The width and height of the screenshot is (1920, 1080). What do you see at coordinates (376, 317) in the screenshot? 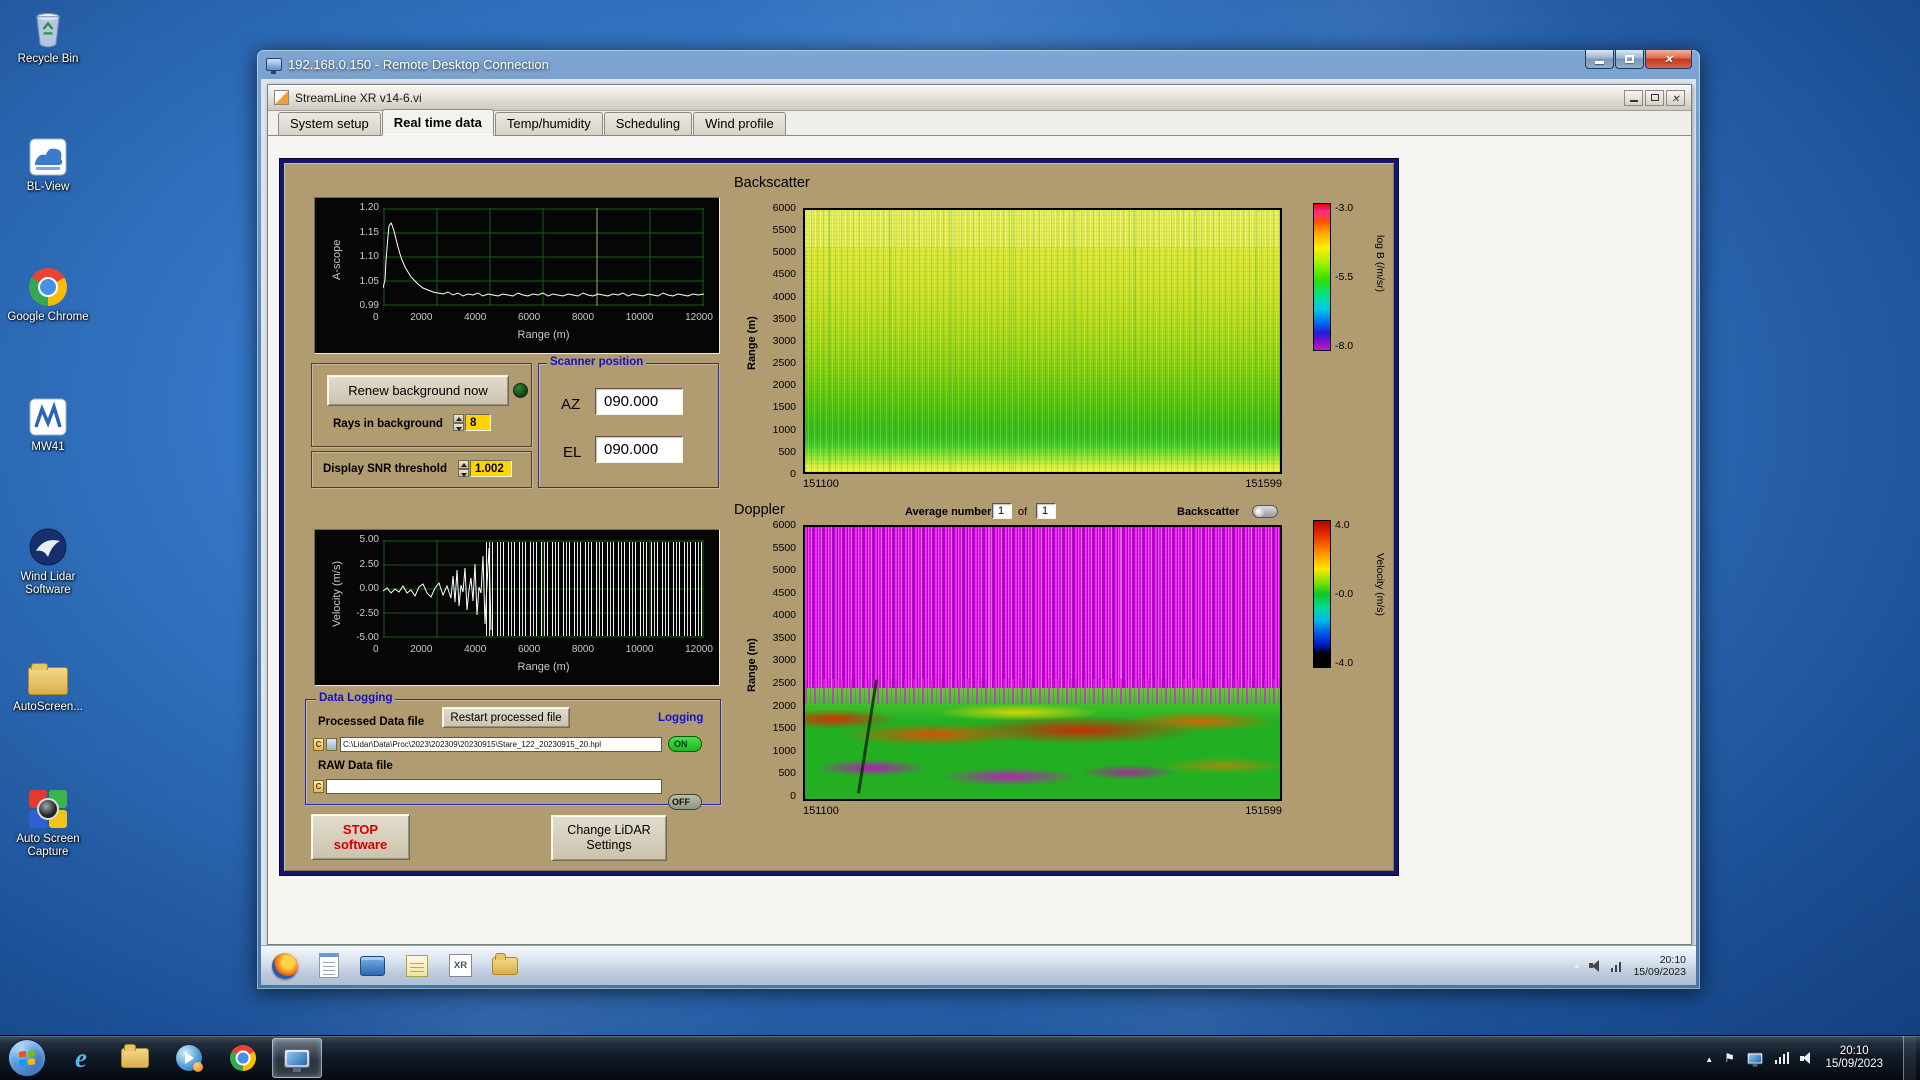
I see `x-tick: 0` at bounding box center [376, 317].